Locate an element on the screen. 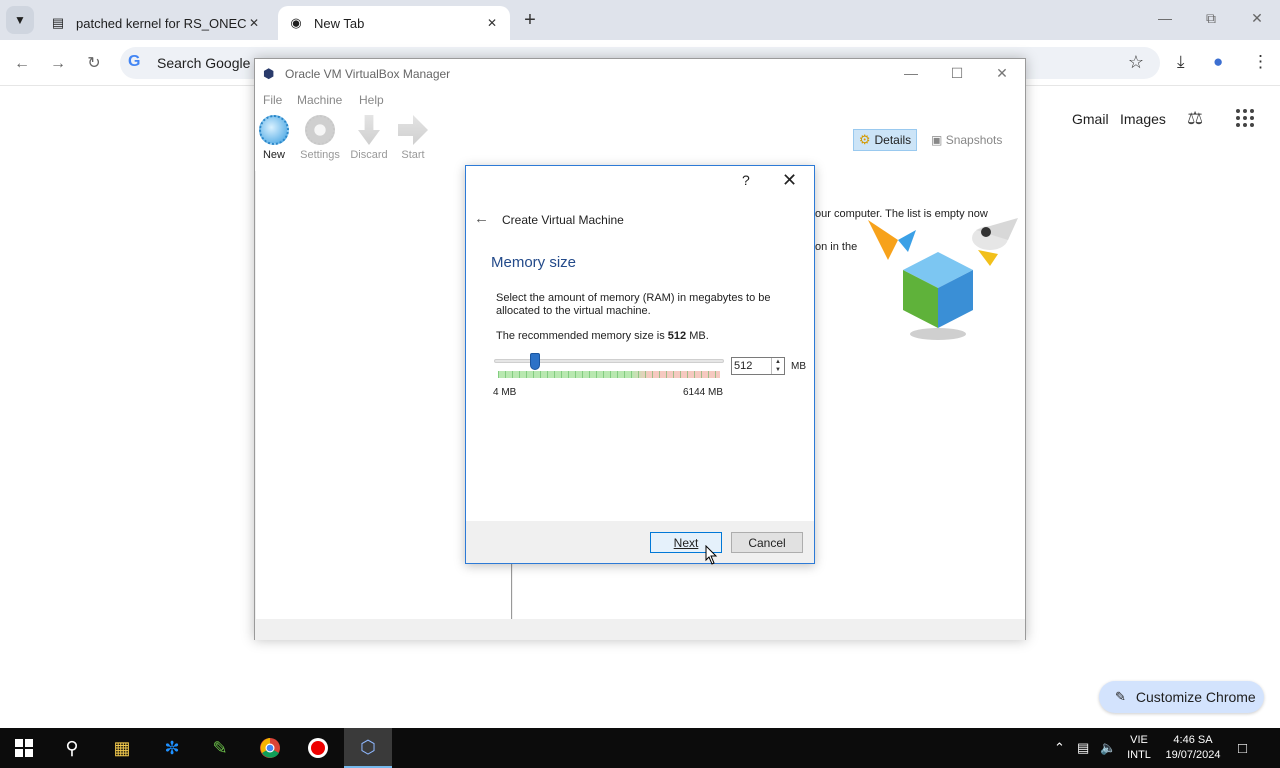 Image resolution: width=1280 pixels, height=768 pixels. section-title: Memory size is located at coordinates (534, 262).